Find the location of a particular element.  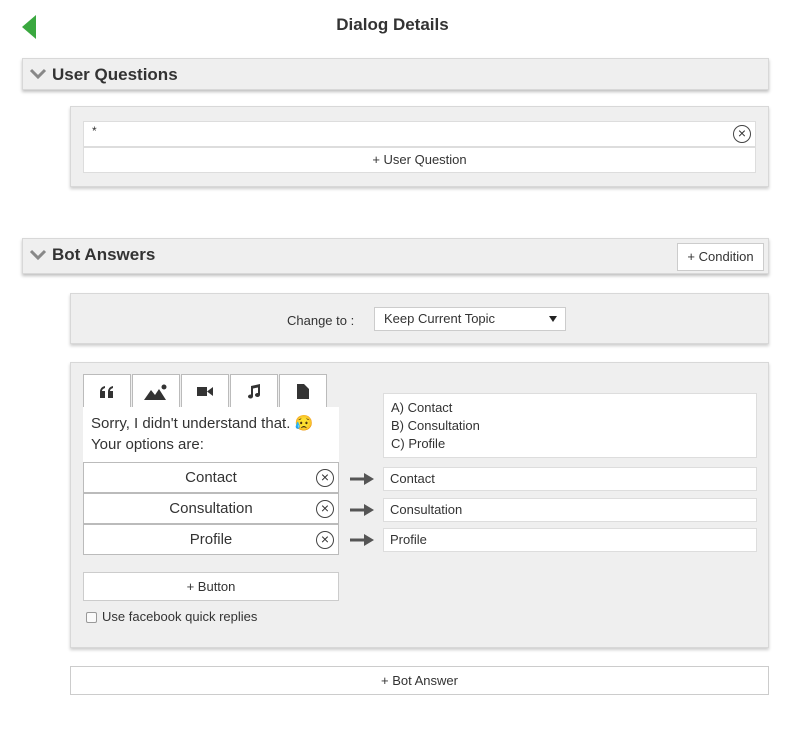

button-target-input: Consultation is located at coordinates (570, 510).